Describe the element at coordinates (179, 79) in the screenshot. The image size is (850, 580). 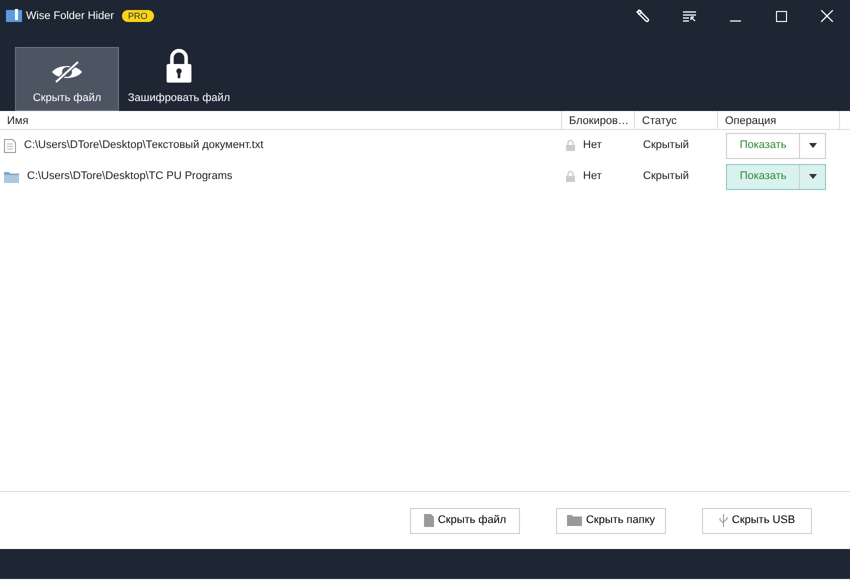
I see `toolbar-tab: Зашифровать файл` at that location.